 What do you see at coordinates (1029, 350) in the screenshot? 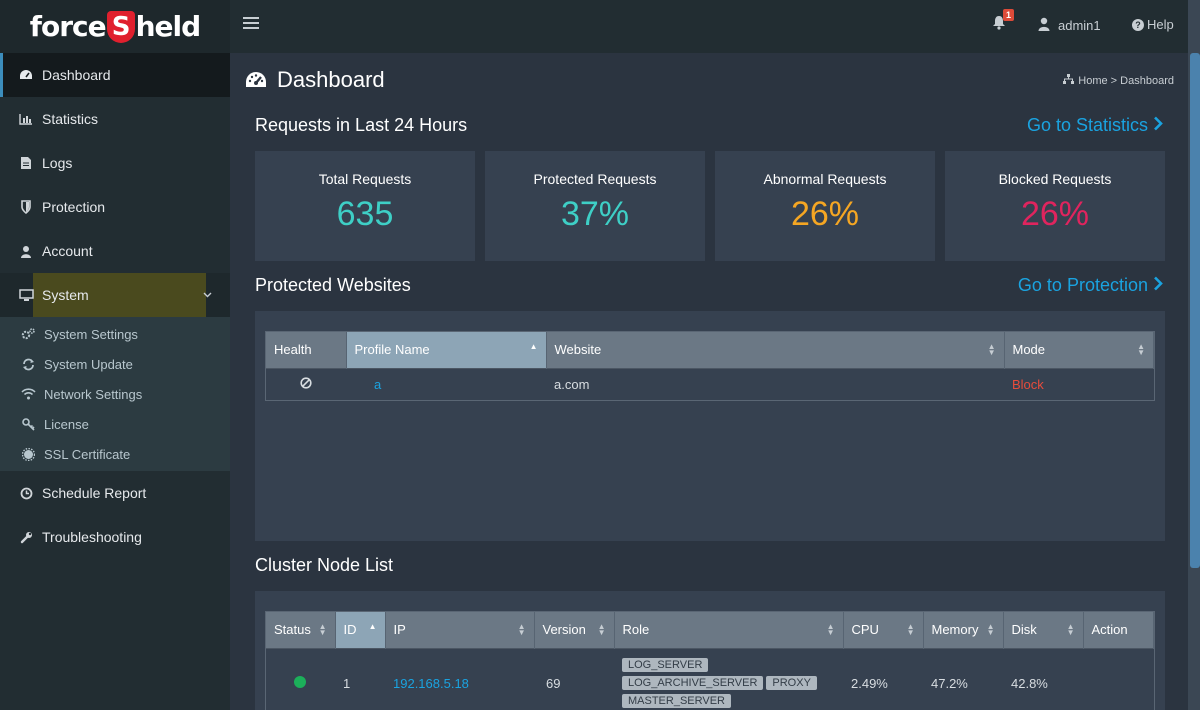
I see `header-label: Mode` at bounding box center [1029, 350].